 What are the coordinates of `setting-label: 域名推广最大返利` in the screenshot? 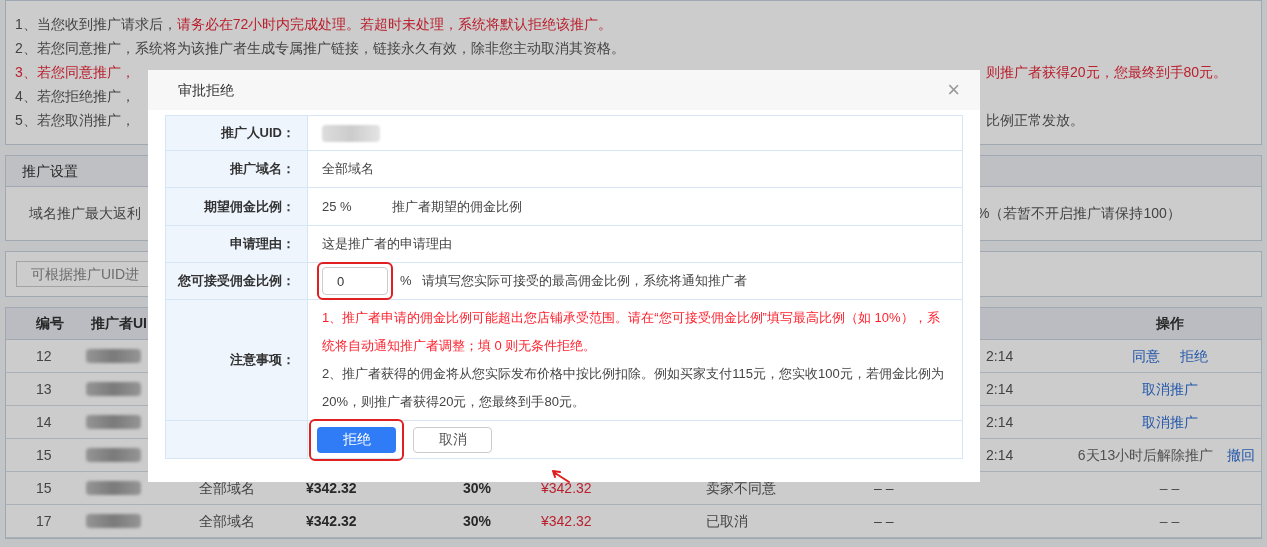 It's located at (85, 213).